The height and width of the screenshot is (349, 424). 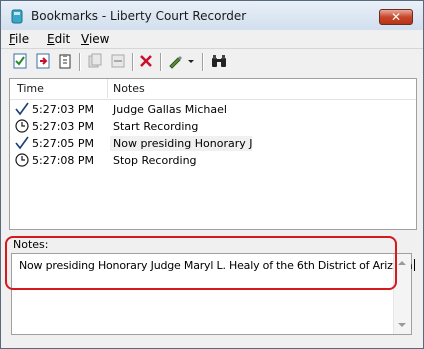 I want to click on text-caret, so click(x=414, y=265).